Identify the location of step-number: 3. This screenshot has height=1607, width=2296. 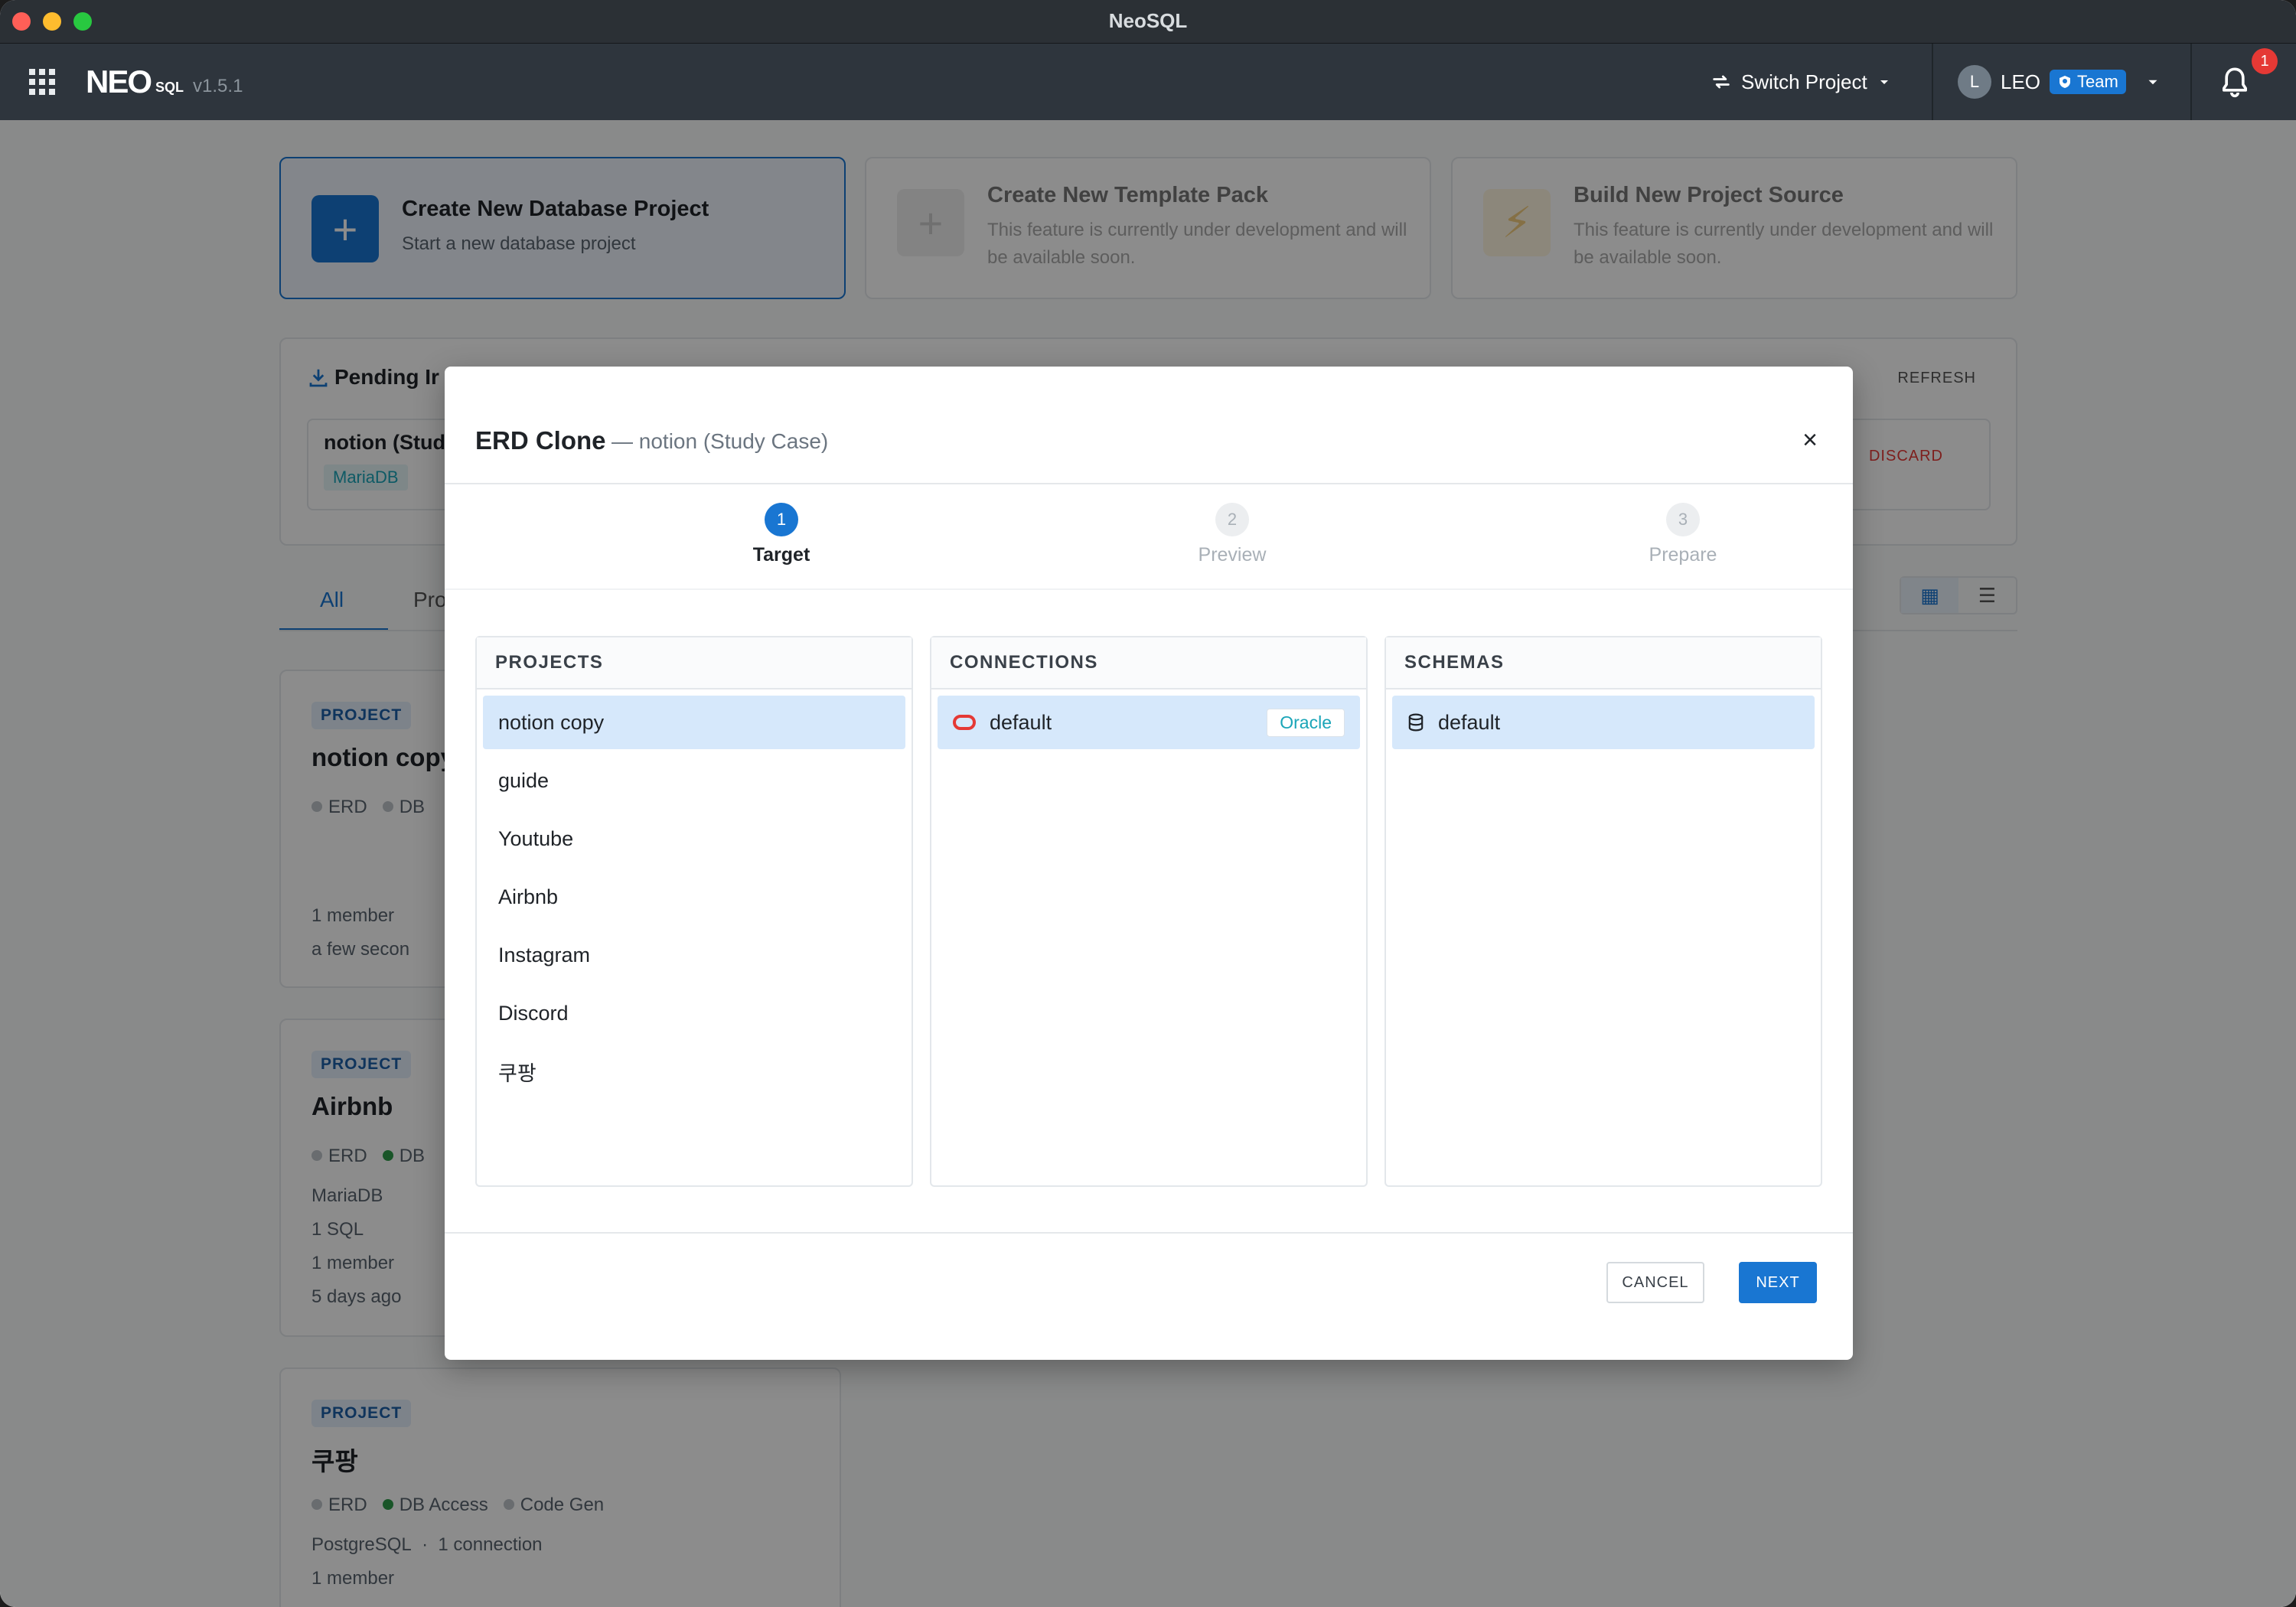
(1683, 519).